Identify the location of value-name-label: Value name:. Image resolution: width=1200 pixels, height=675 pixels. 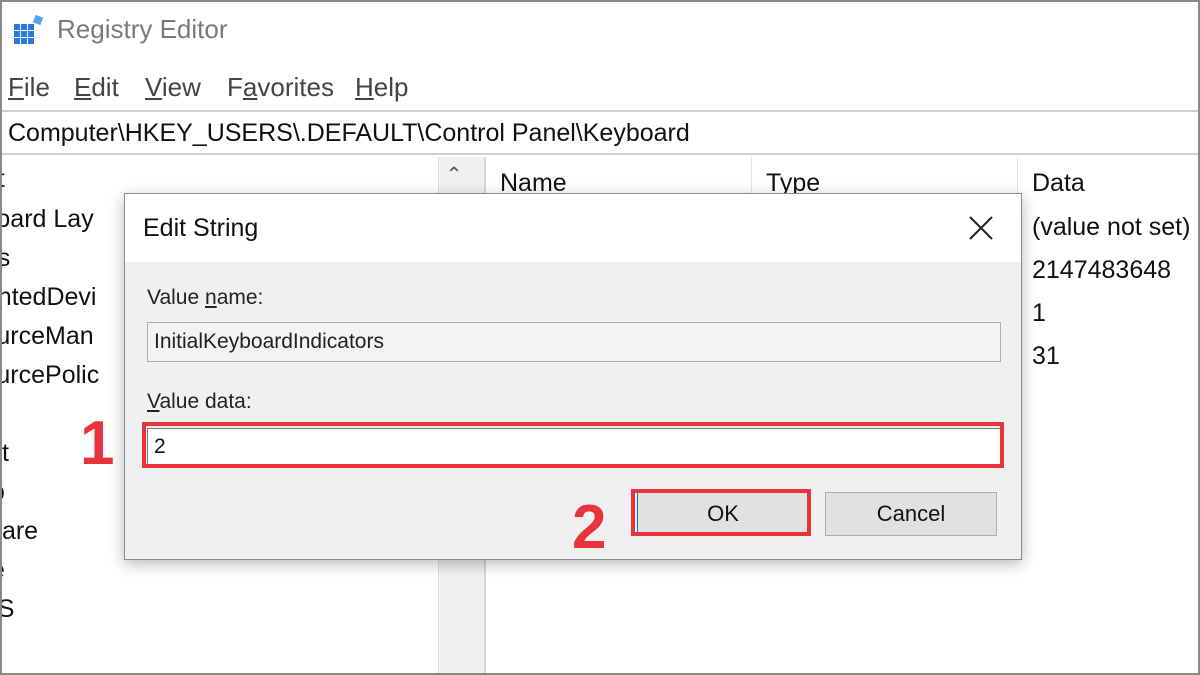
(205, 297).